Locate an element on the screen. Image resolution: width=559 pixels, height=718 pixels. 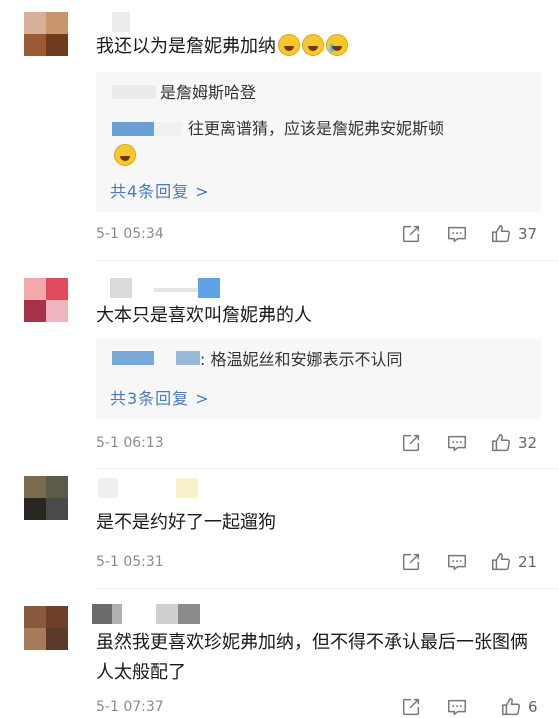
comment-body: 是不是约好了一起遛狗 is located at coordinates (186, 522).